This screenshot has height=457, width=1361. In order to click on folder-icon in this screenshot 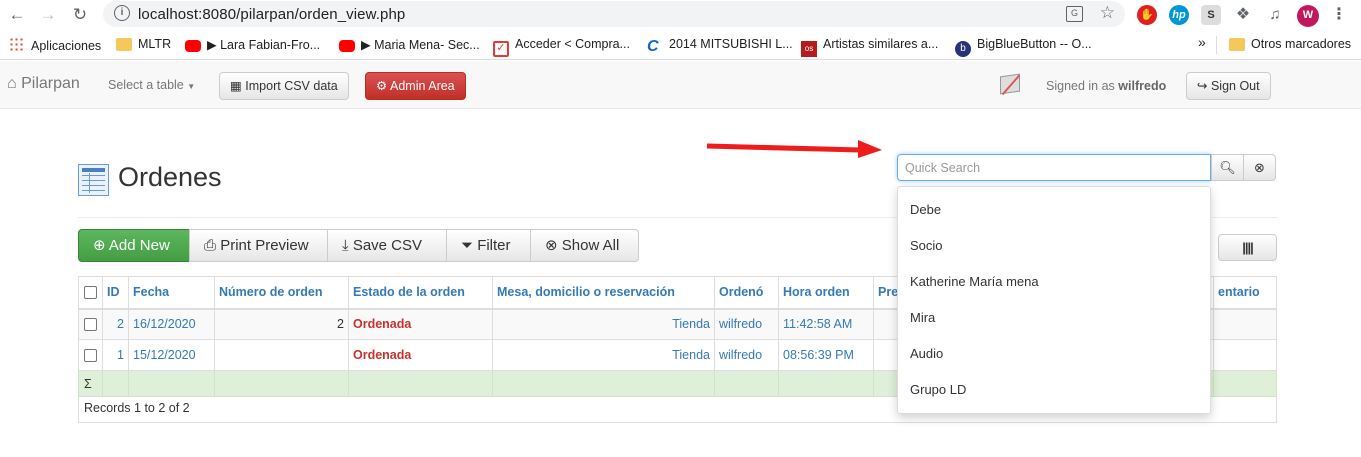, I will do `click(1237, 44)`.